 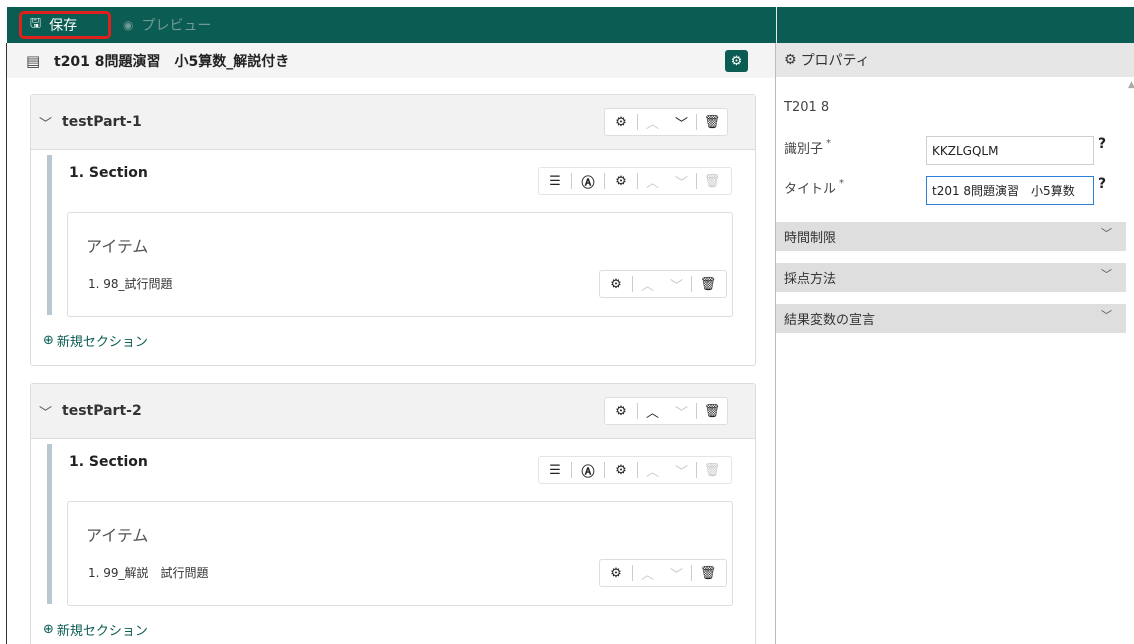 What do you see at coordinates (128, 25) in the screenshot?
I see `eye-icon: ◉` at bounding box center [128, 25].